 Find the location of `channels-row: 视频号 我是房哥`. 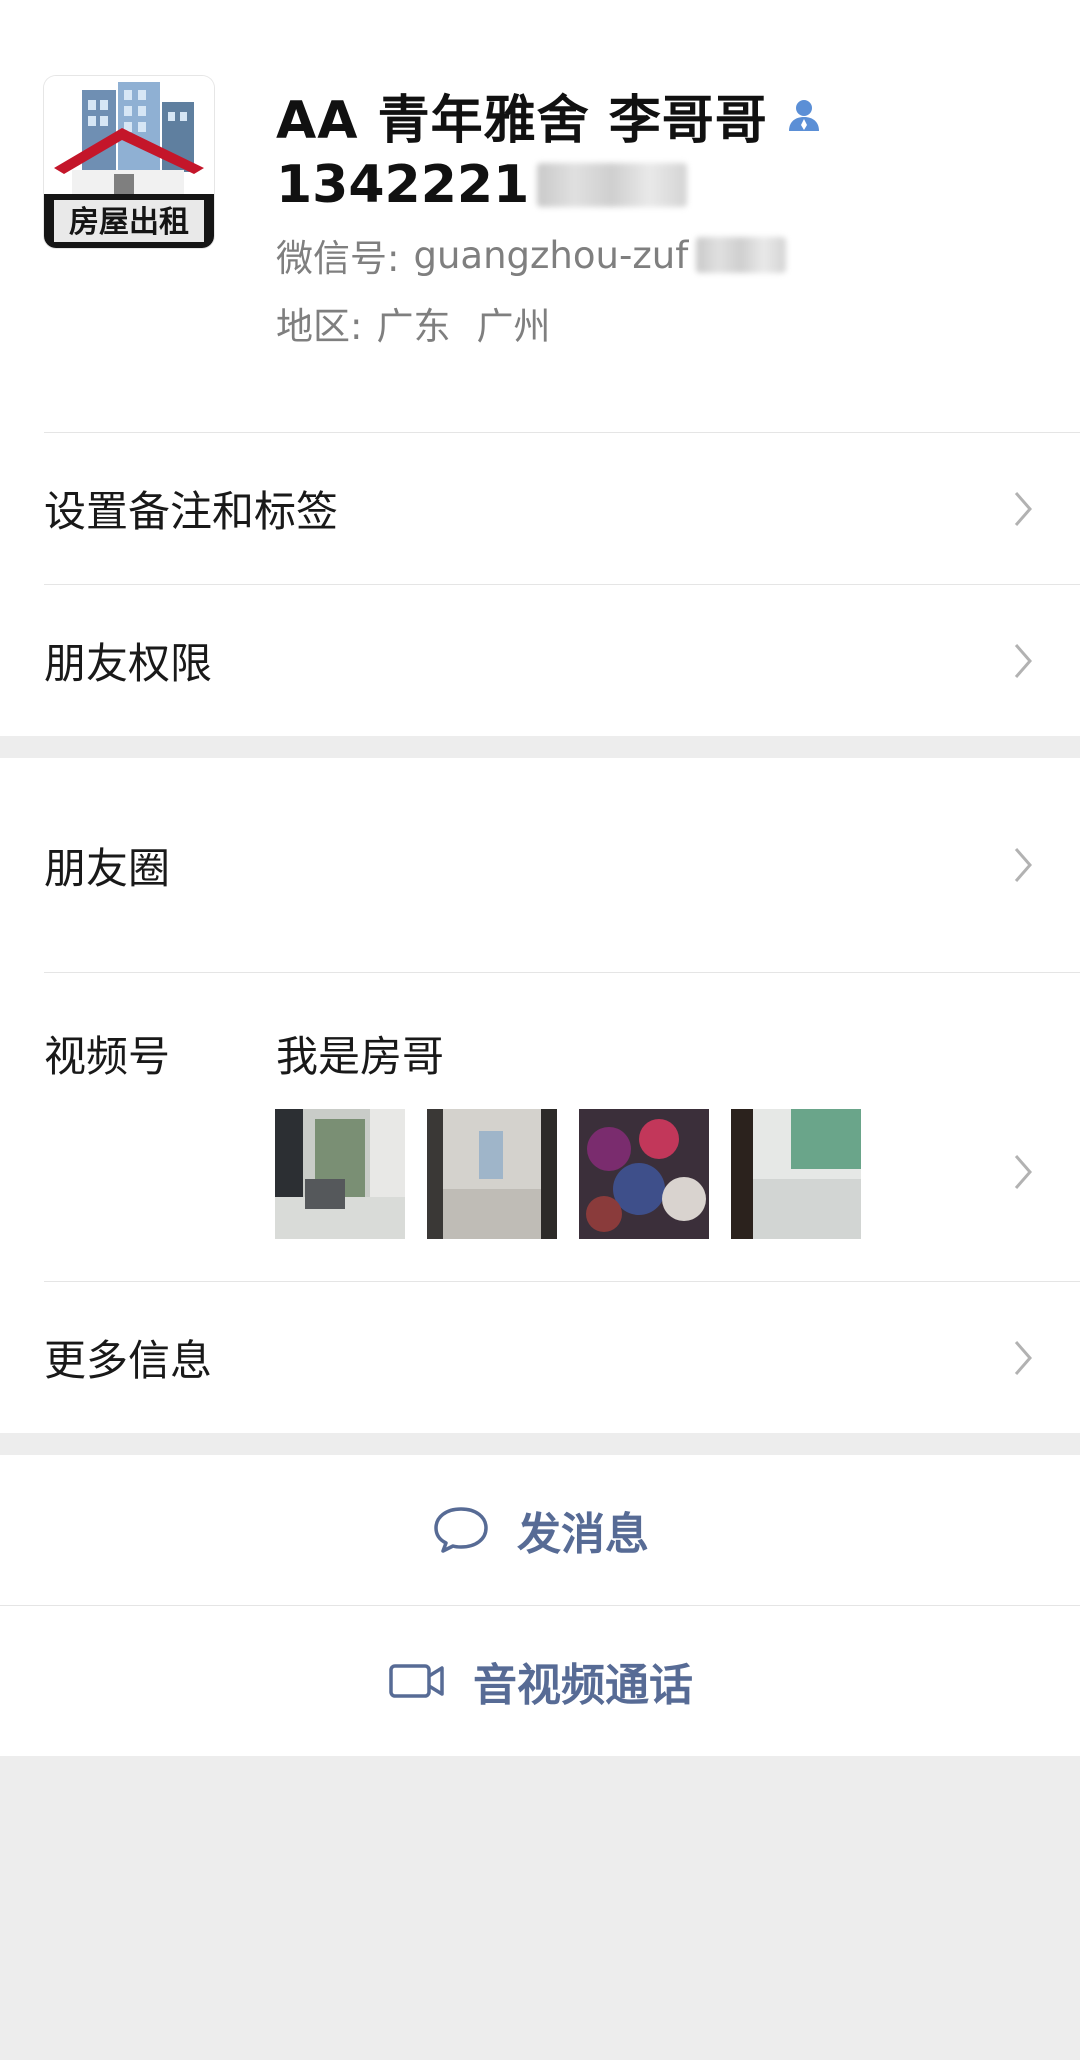

channels-row: 视频号 我是房哥 is located at coordinates (540, 1127).